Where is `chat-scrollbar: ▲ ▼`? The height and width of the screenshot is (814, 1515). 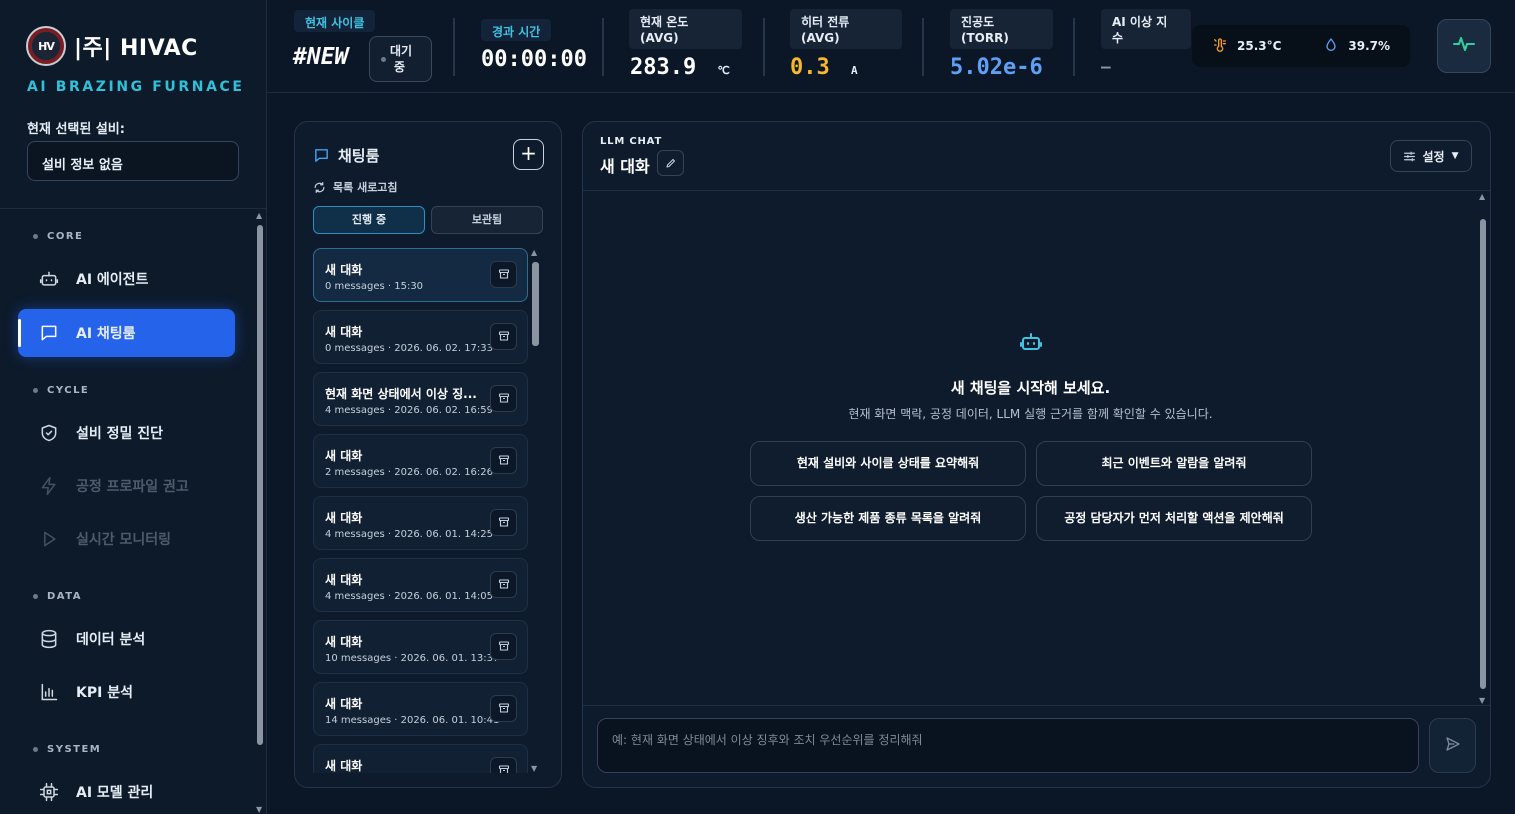
chat-scrollbar: ▲ ▼ is located at coordinates (1483, 448).